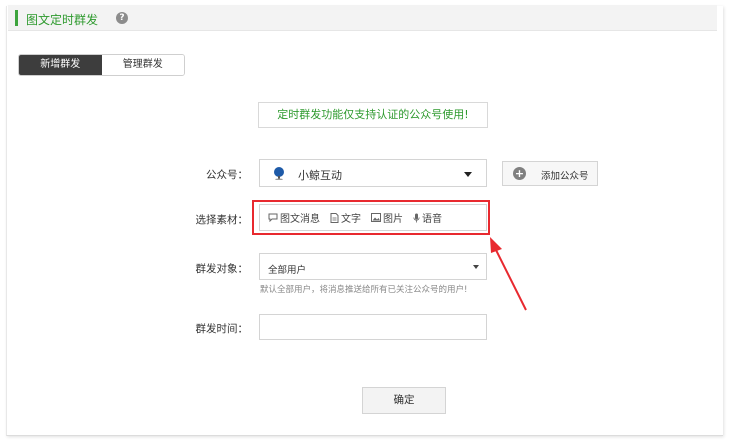  Describe the element at coordinates (222, 269) in the screenshot. I see `target-label: 群发对象：` at that location.